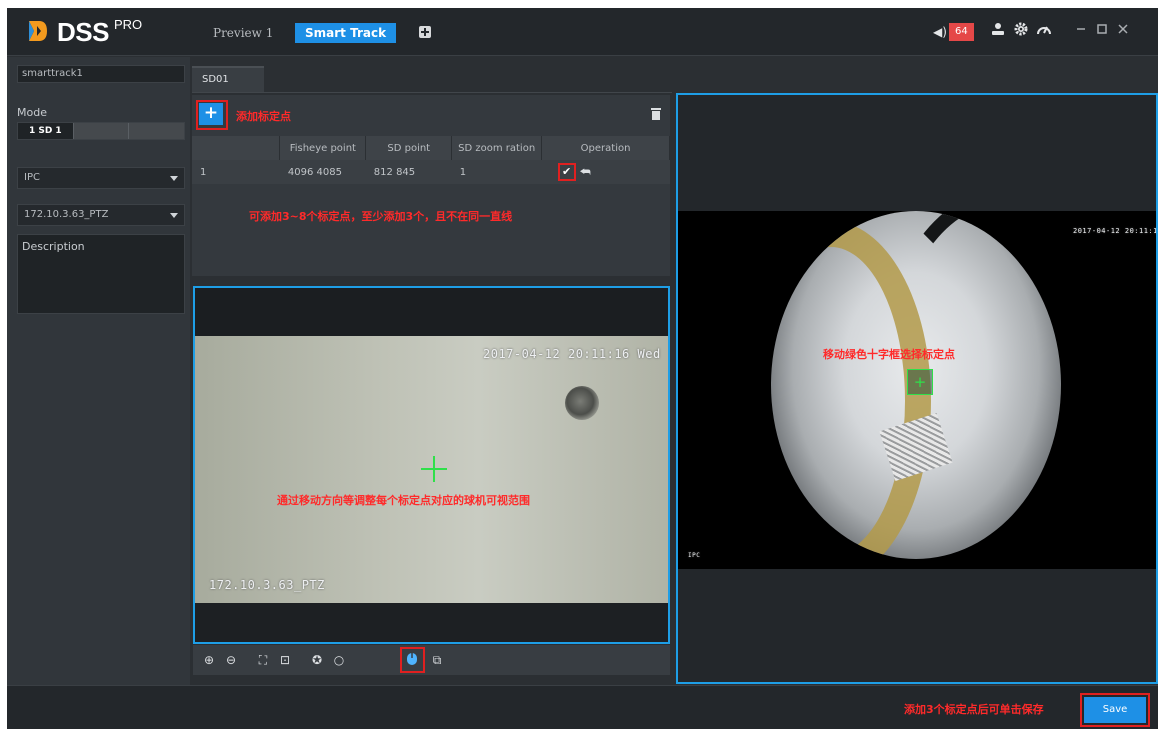 The width and height of the screenshot is (1158, 729). Describe the element at coordinates (243, 33) in the screenshot. I see `tab-preview-1: Preview 1` at that location.